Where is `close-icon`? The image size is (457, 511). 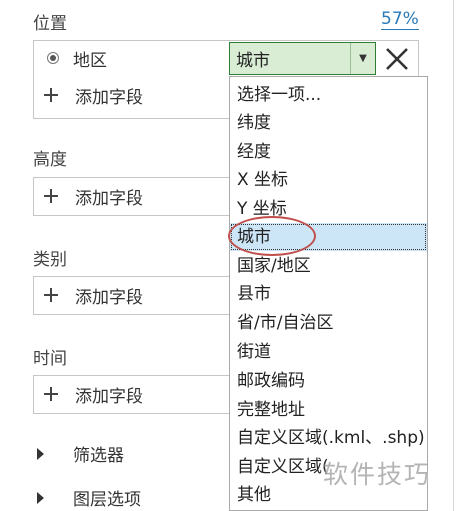
close-icon is located at coordinates (397, 58).